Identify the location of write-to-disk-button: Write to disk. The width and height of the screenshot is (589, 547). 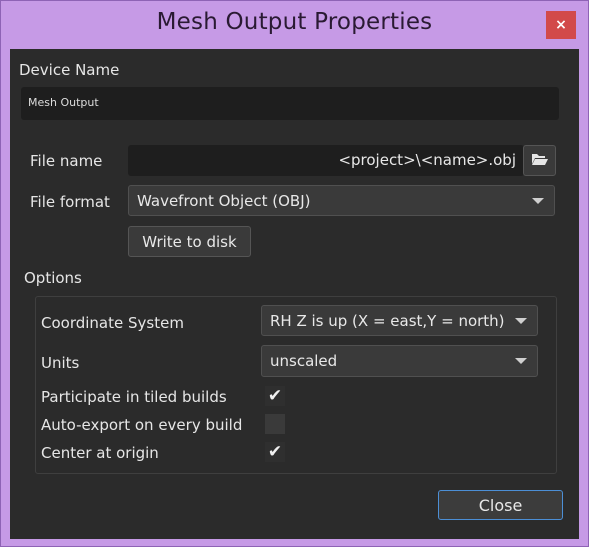
(189, 241).